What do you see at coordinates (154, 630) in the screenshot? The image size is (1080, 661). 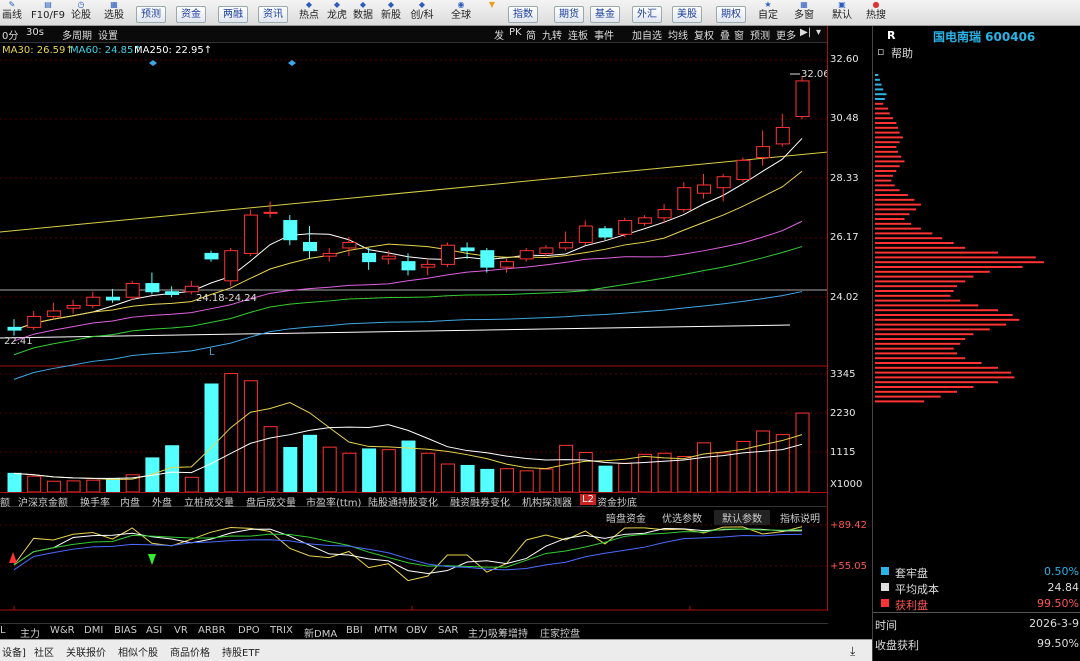 I see `tab-asi: ASI` at bounding box center [154, 630].